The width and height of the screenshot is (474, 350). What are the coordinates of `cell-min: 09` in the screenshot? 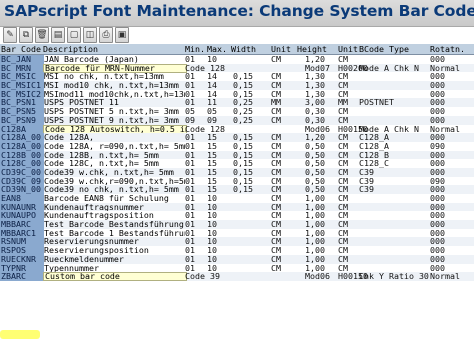 It's located at (190, 120).